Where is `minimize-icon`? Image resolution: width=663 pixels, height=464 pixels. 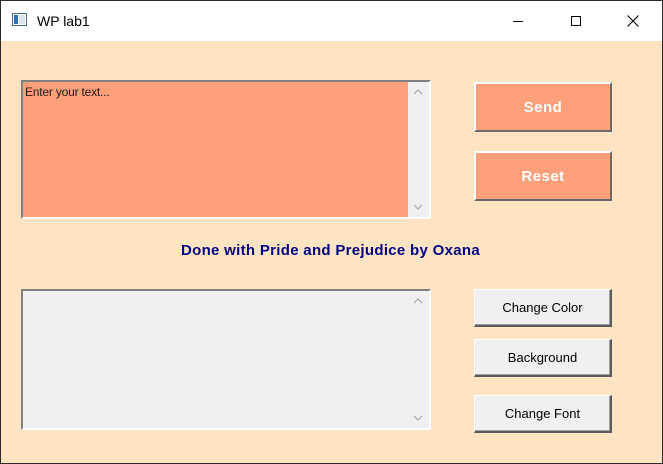
minimize-icon is located at coordinates (518, 21).